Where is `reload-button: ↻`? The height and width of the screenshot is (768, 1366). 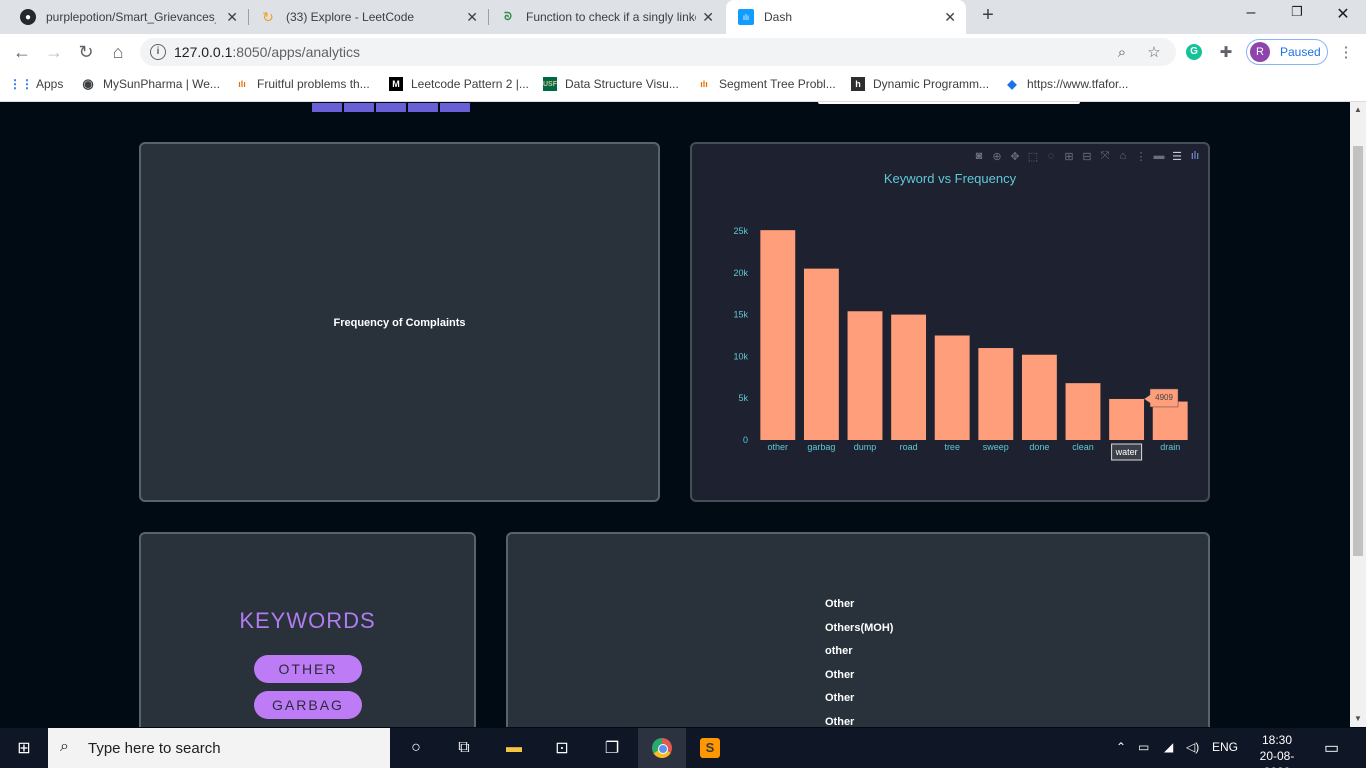
reload-button: ↻ is located at coordinates (86, 52).